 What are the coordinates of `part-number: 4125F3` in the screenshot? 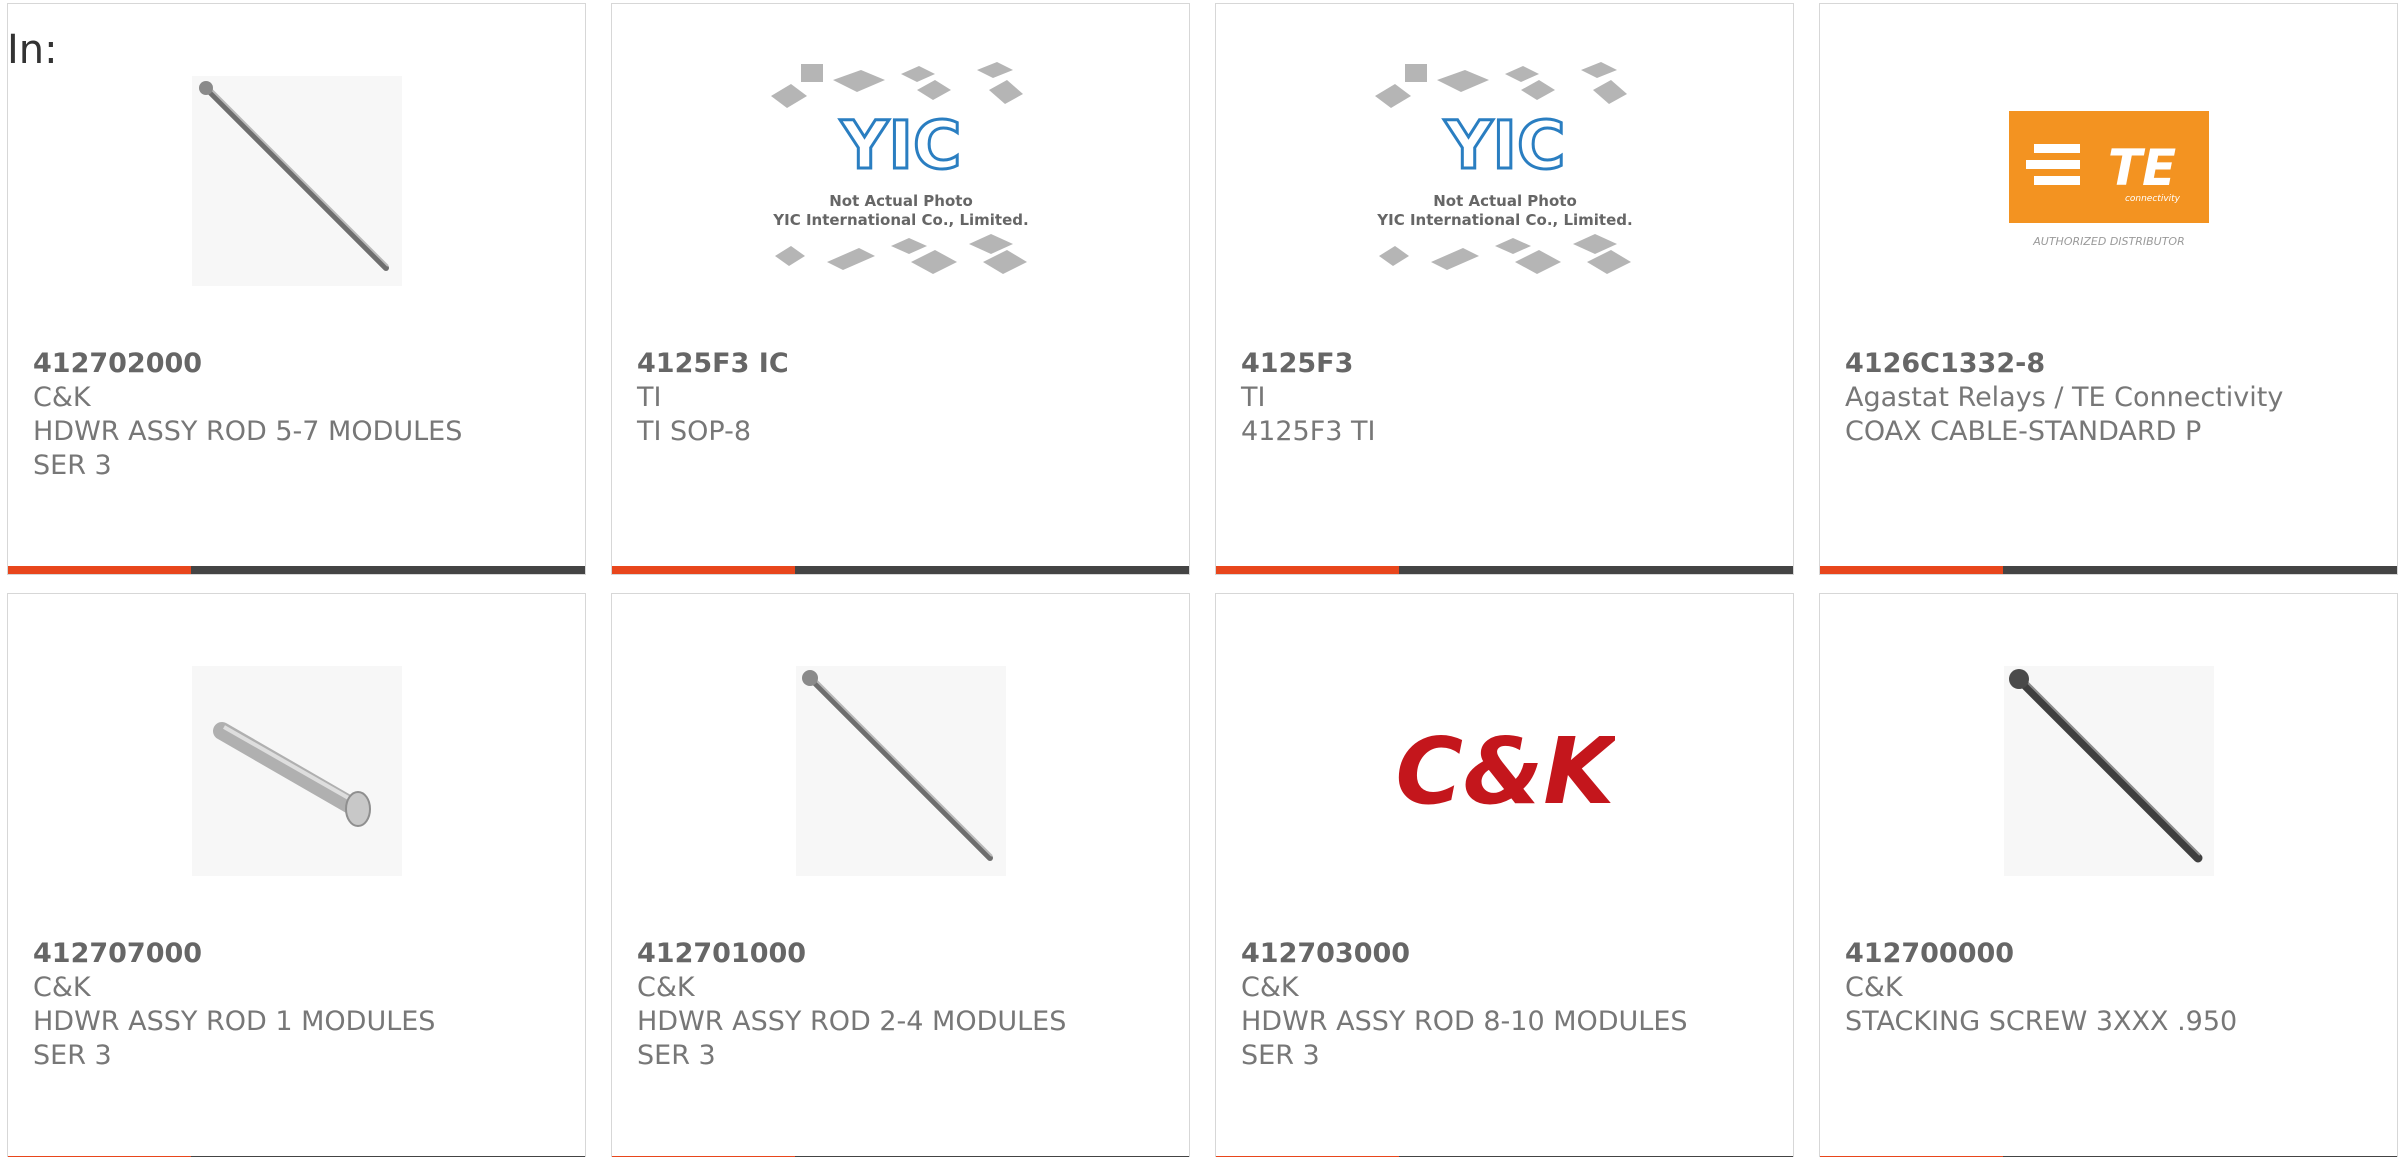 It's located at (1507, 364).